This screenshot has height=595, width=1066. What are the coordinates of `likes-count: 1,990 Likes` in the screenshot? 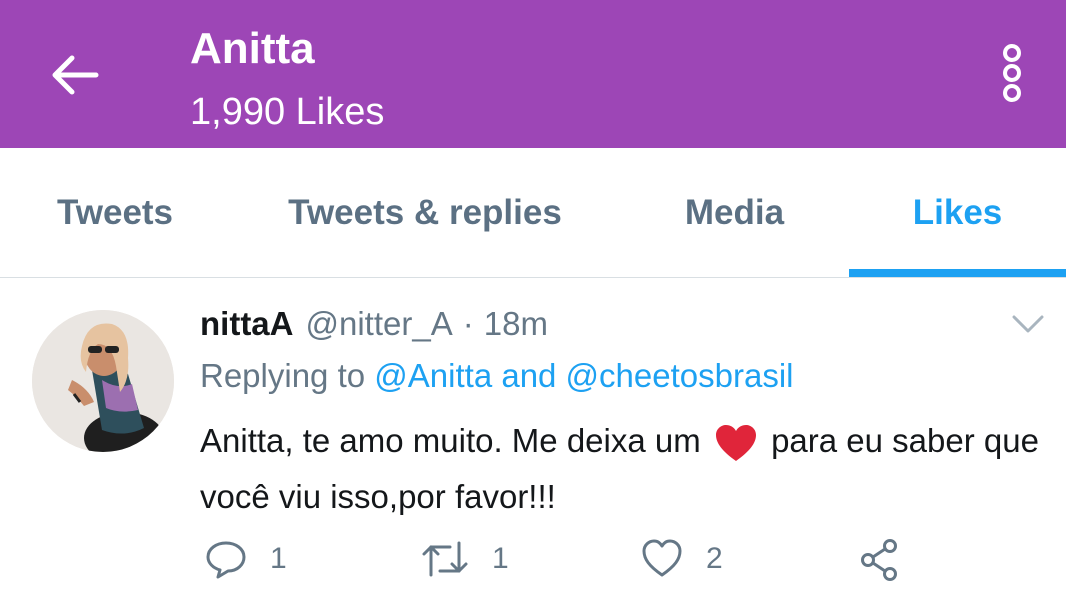 It's located at (287, 112).